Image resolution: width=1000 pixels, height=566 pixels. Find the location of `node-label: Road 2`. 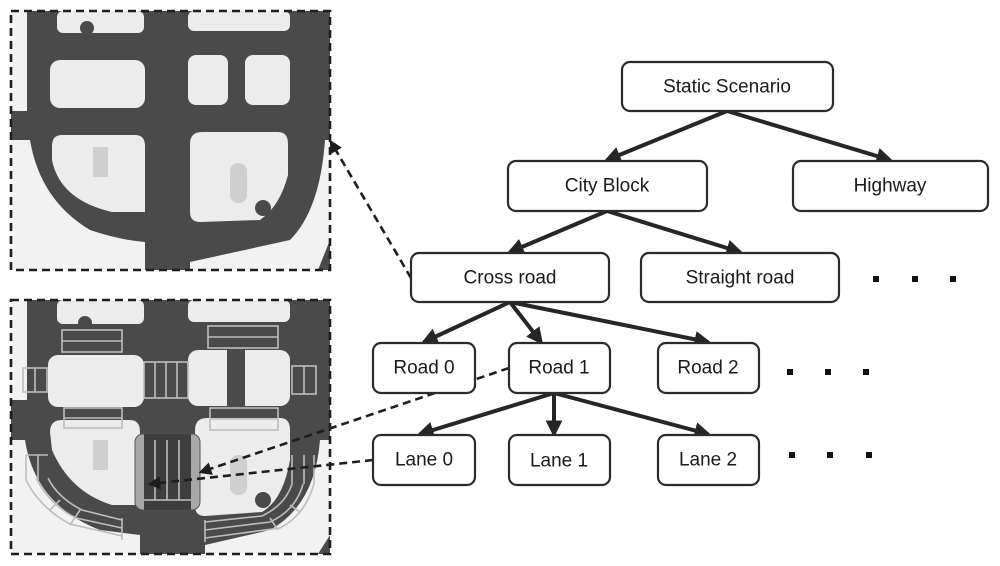

node-label: Road 2 is located at coordinates (707, 368).